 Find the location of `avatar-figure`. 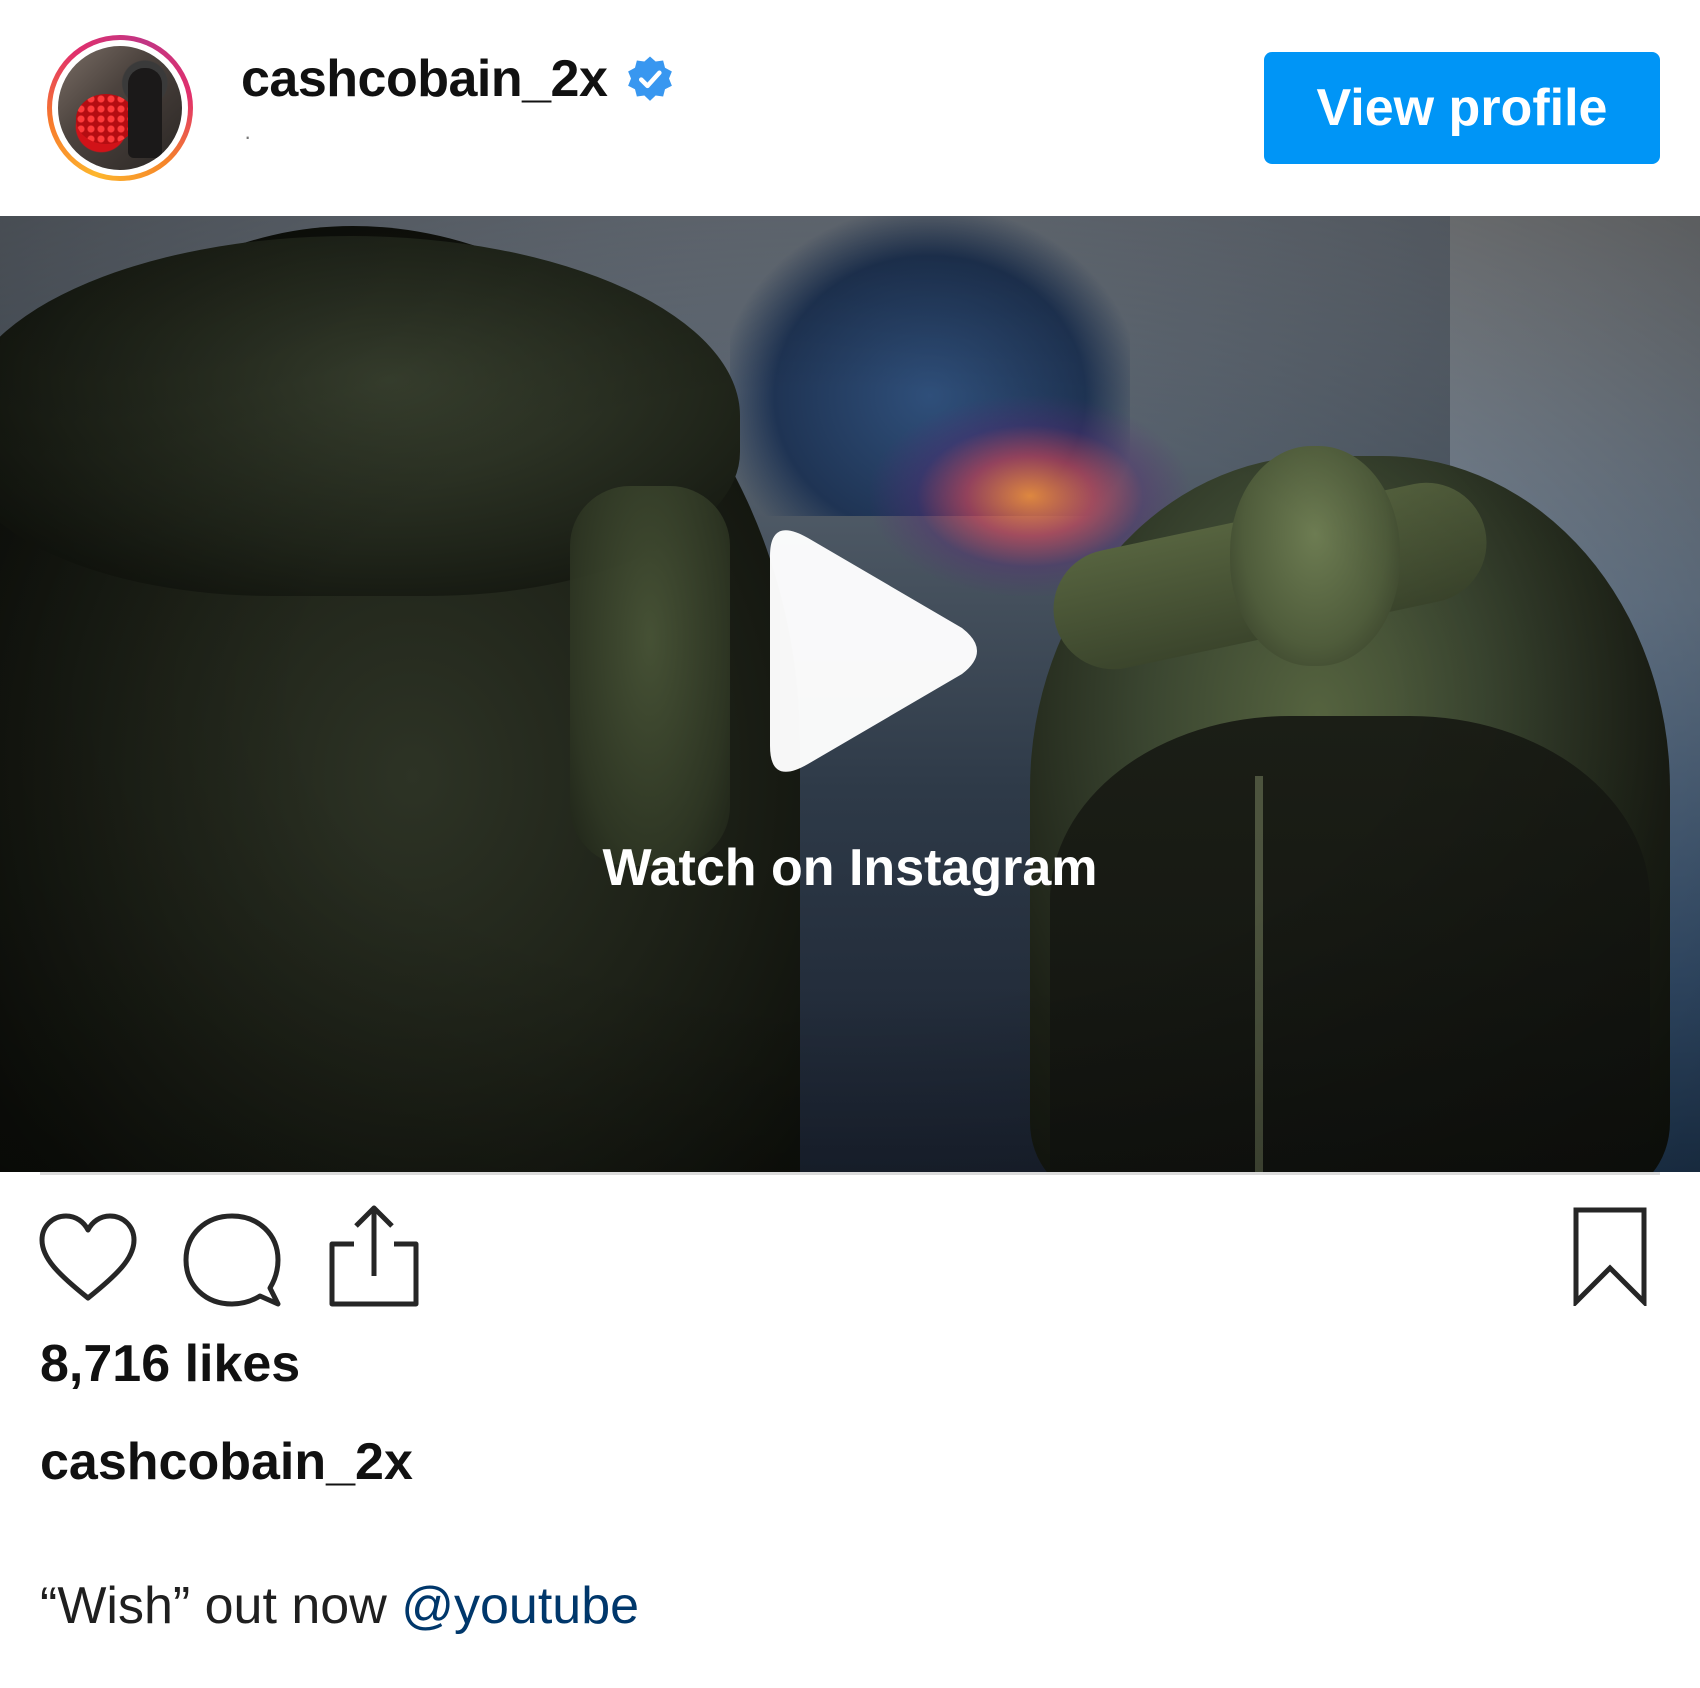

avatar-figure is located at coordinates (145, 113).